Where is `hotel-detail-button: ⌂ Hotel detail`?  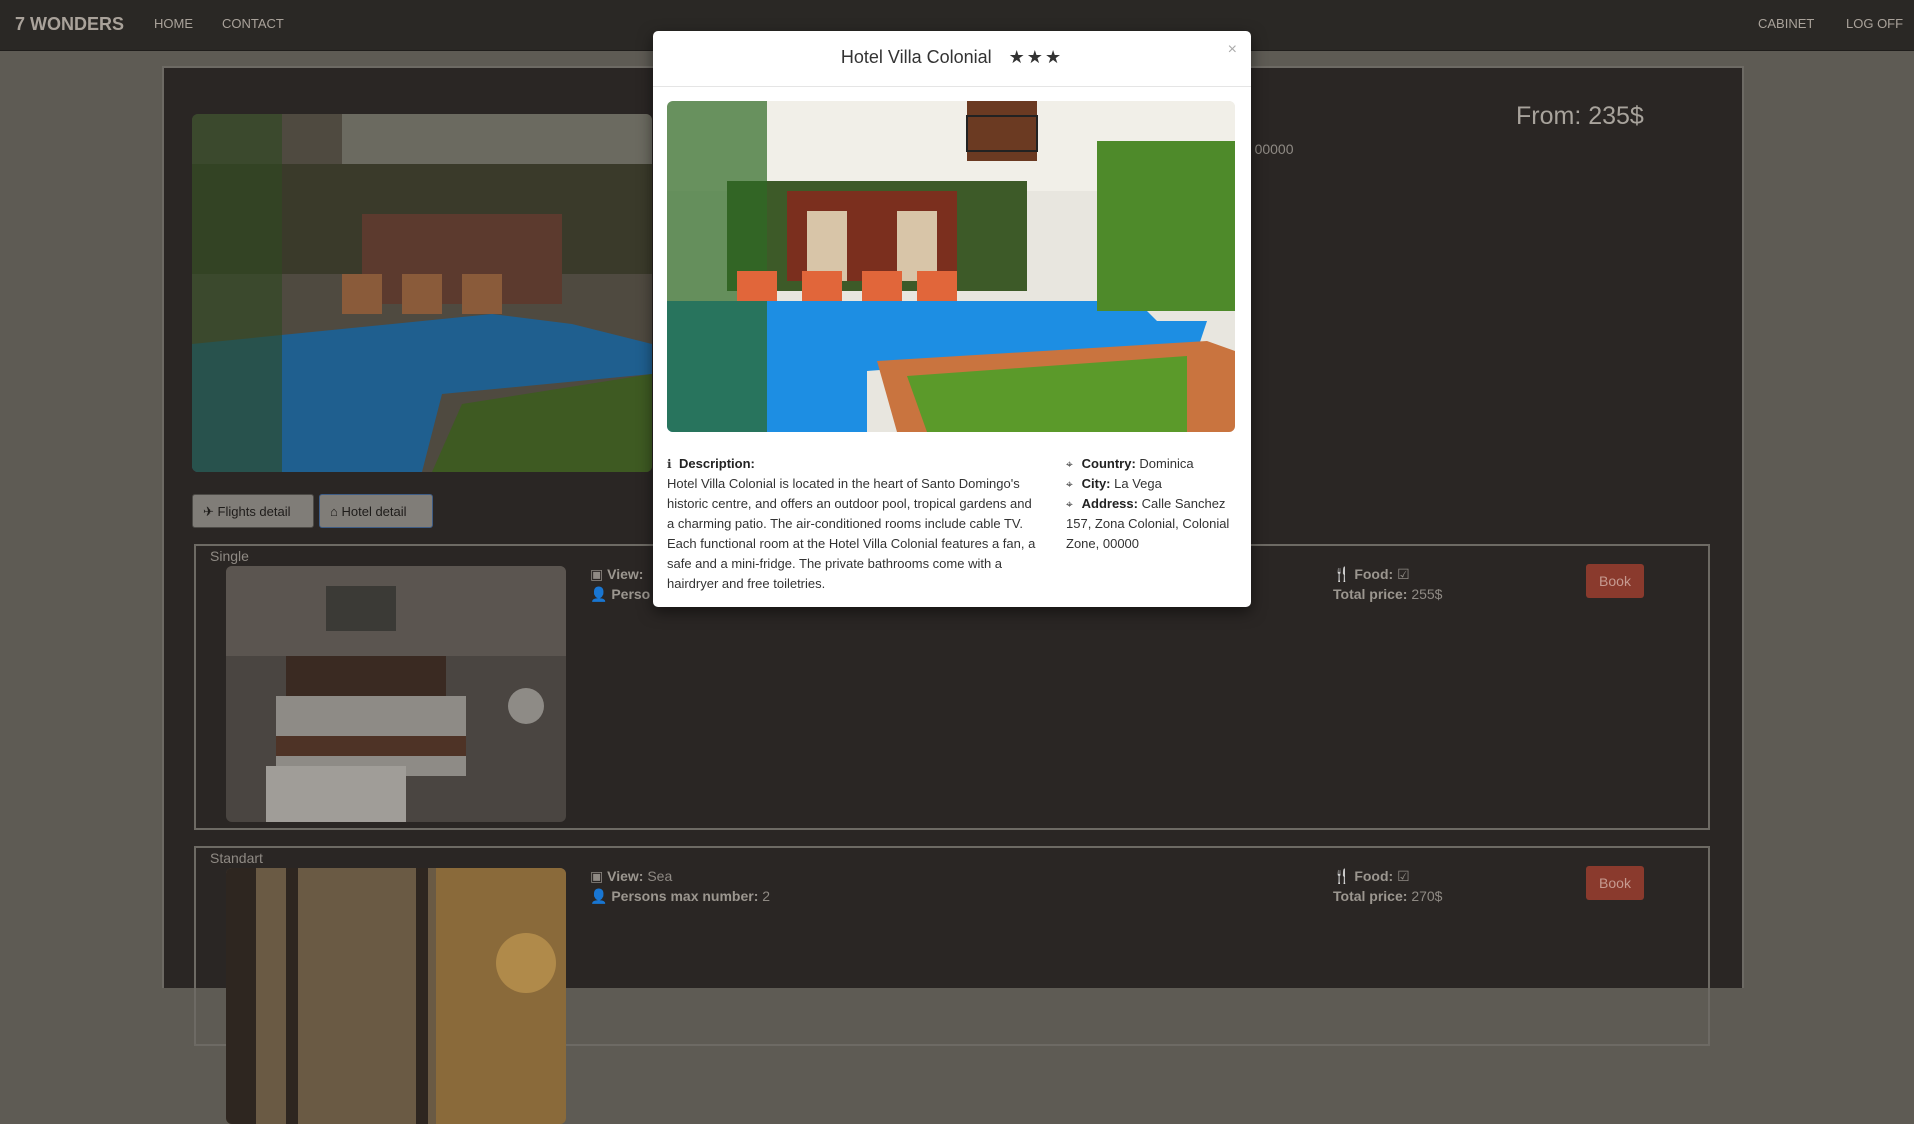
hotel-detail-button: ⌂ Hotel detail is located at coordinates (376, 511).